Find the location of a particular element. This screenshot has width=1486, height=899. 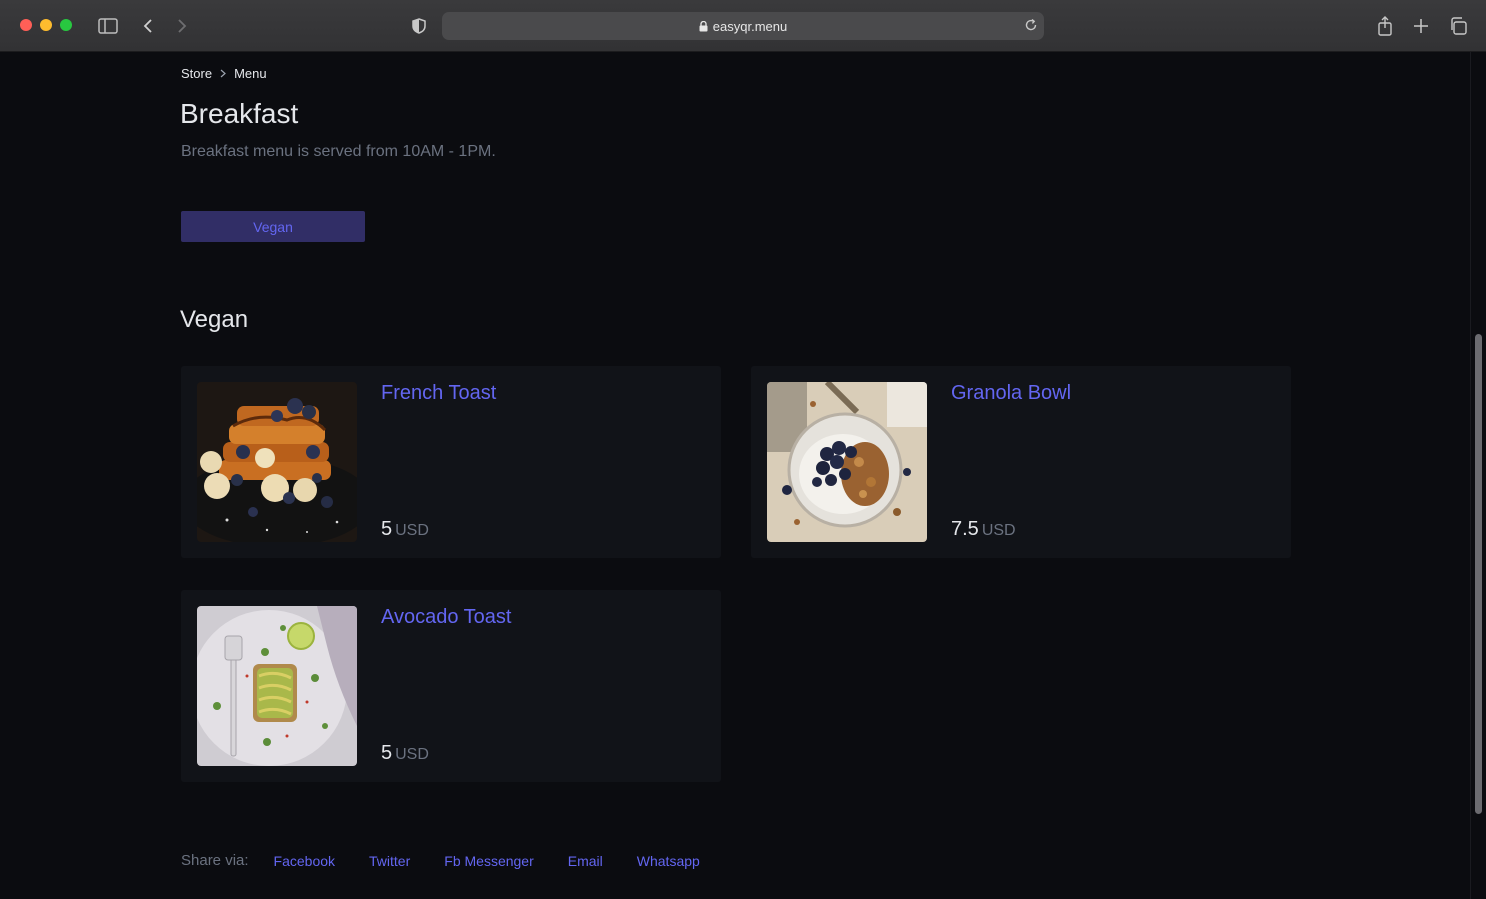

share-whatsapp-link: Whatsapp is located at coordinates (668, 861).